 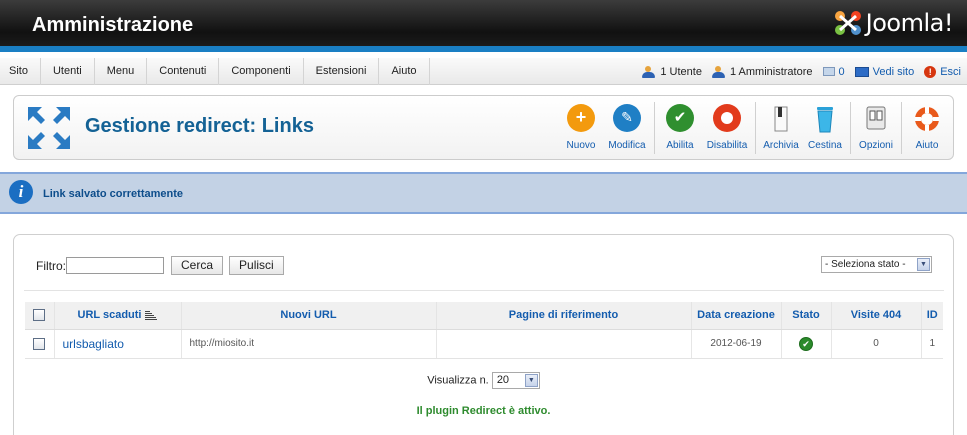 What do you see at coordinates (876, 344) in the screenshot?
I see `row-hits: 0` at bounding box center [876, 344].